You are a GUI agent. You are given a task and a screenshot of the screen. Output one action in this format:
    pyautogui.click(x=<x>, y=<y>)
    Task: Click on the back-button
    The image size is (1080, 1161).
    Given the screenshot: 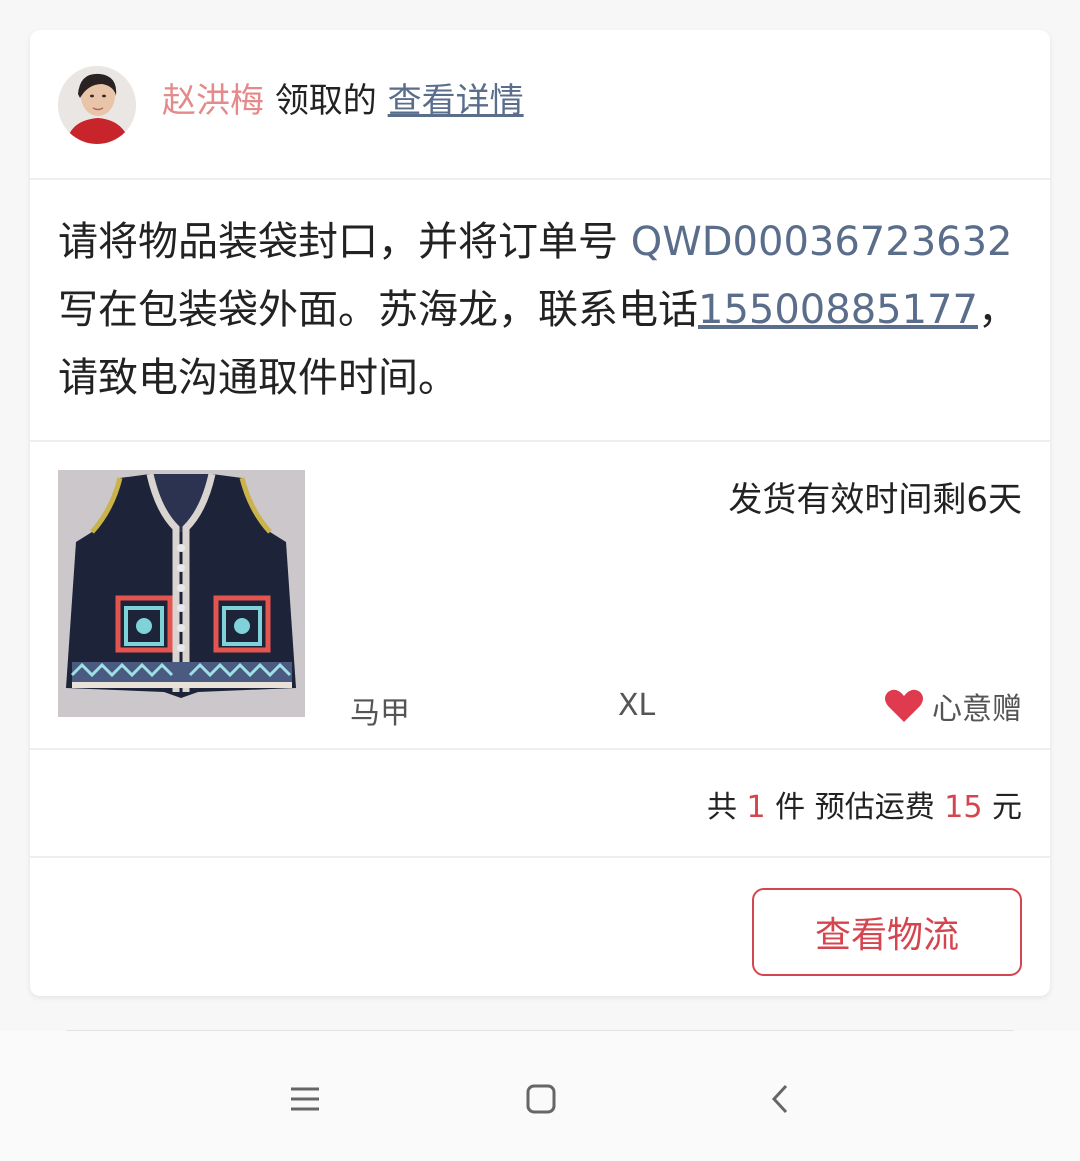 What is the action you would take?
    pyautogui.click(x=781, y=1099)
    